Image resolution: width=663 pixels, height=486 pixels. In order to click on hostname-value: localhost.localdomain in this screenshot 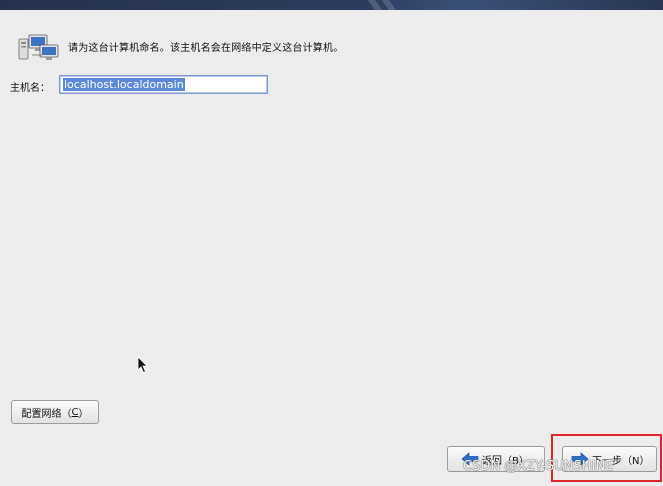, I will do `click(124, 84)`.